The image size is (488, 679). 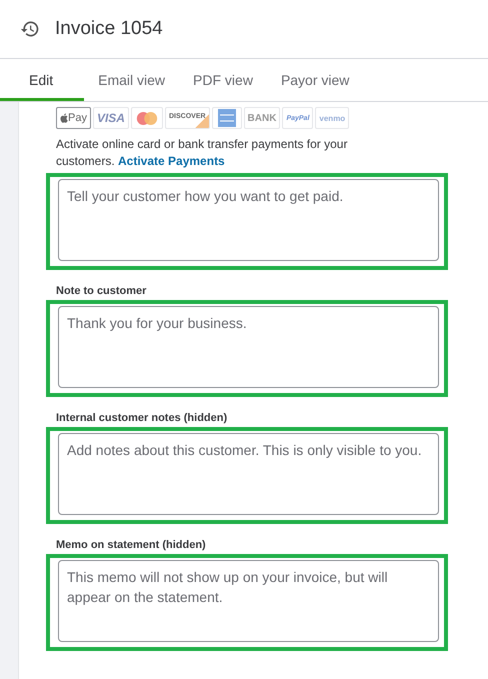 What do you see at coordinates (131, 545) in the screenshot?
I see `field-label: Memo on statement (hidden)` at bounding box center [131, 545].